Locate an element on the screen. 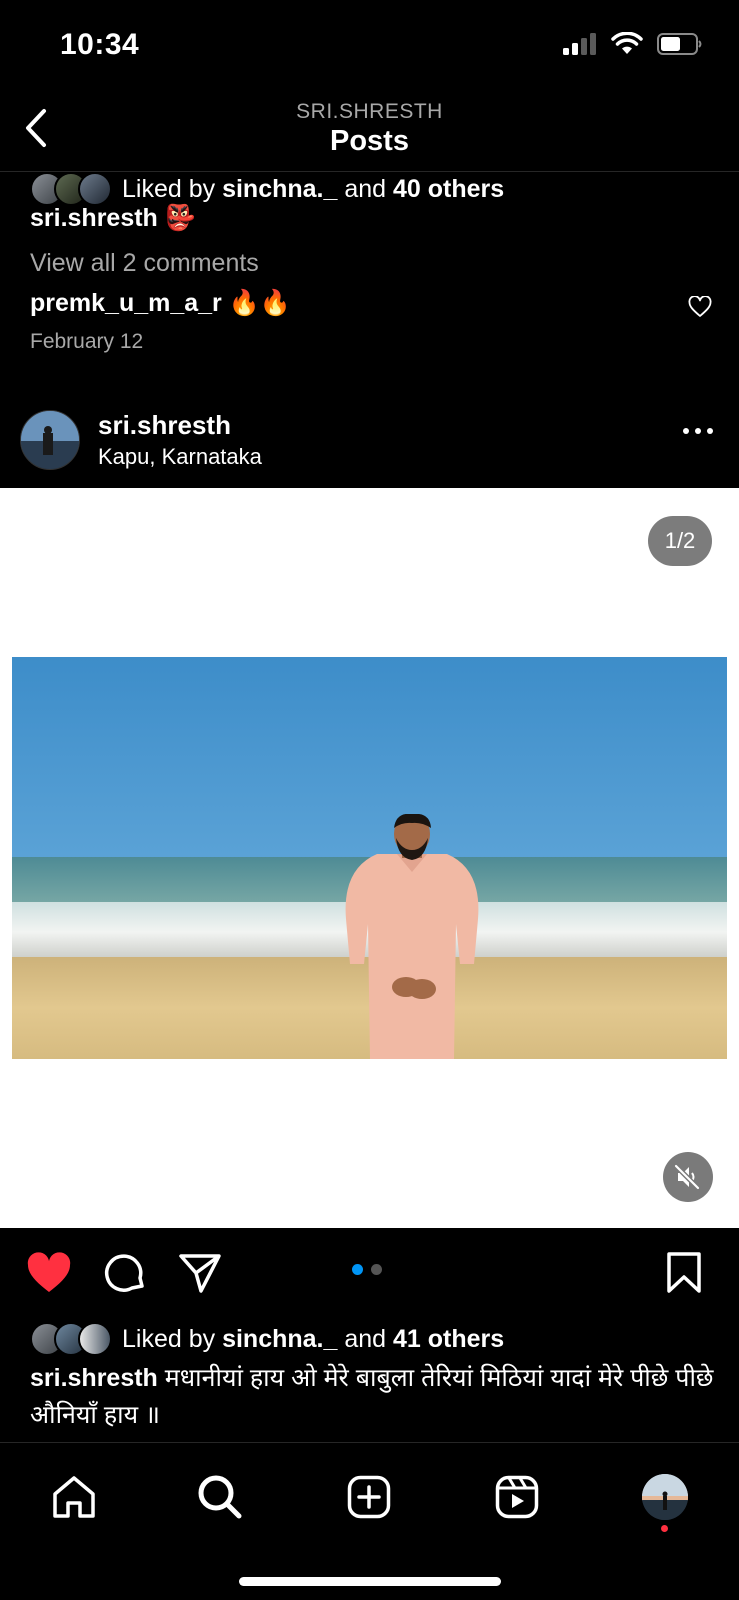 The image size is (739, 1600). speaker-muted-icon is located at coordinates (687, 1177).